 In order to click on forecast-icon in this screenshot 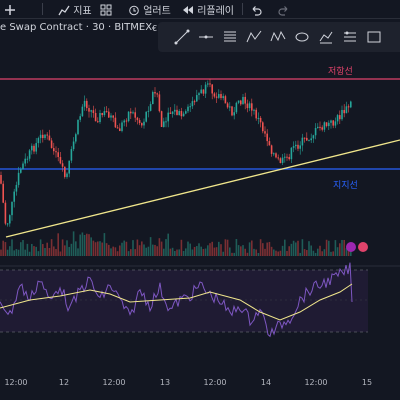, I will do `click(350, 37)`.